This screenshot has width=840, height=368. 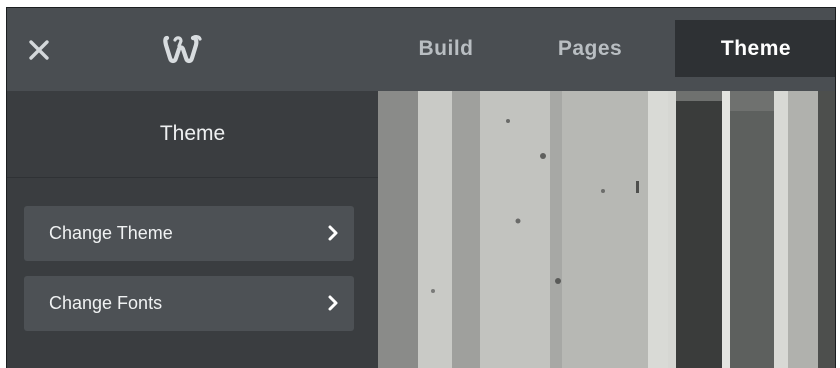 What do you see at coordinates (189, 233) in the screenshot?
I see `change-theme-button: Change Theme` at bounding box center [189, 233].